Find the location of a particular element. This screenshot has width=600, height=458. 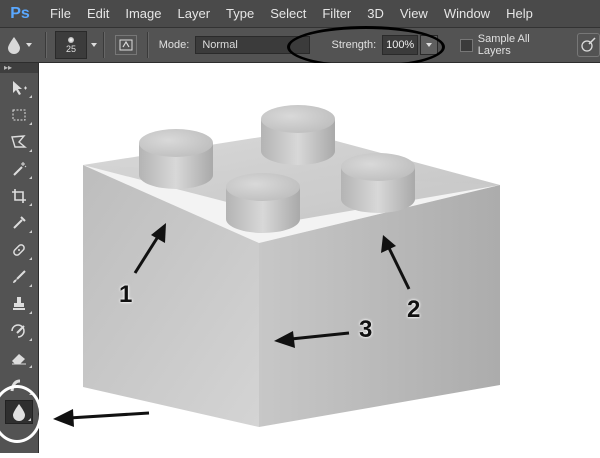

brush-preset-picker: 25 is located at coordinates (71, 45).